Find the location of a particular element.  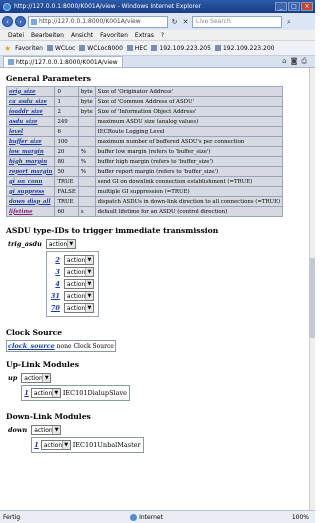

search-icon: ⌕ is located at coordinates (289, 22).